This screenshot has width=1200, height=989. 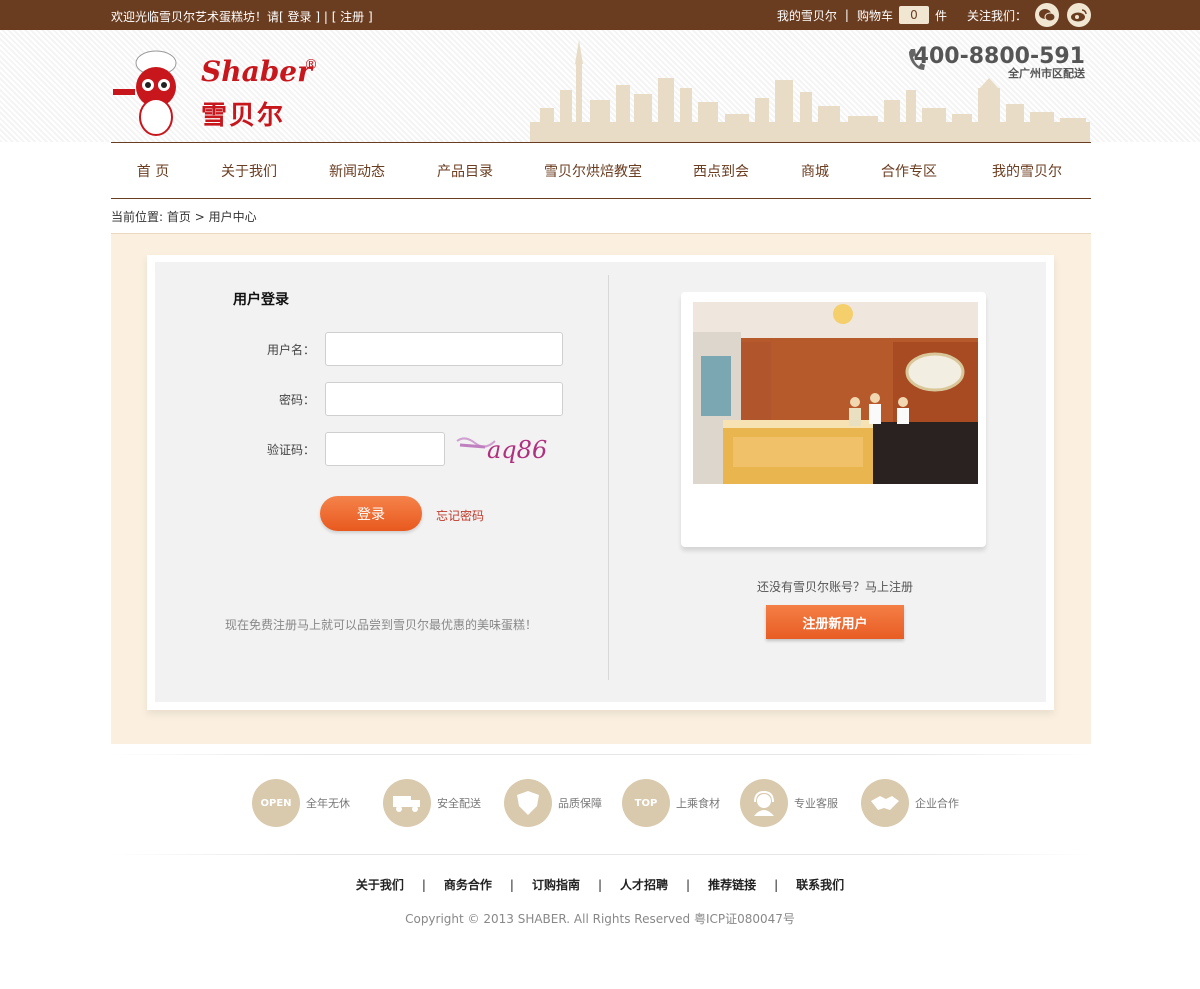 What do you see at coordinates (815, 171) in the screenshot?
I see `nav-mall: 商城` at bounding box center [815, 171].